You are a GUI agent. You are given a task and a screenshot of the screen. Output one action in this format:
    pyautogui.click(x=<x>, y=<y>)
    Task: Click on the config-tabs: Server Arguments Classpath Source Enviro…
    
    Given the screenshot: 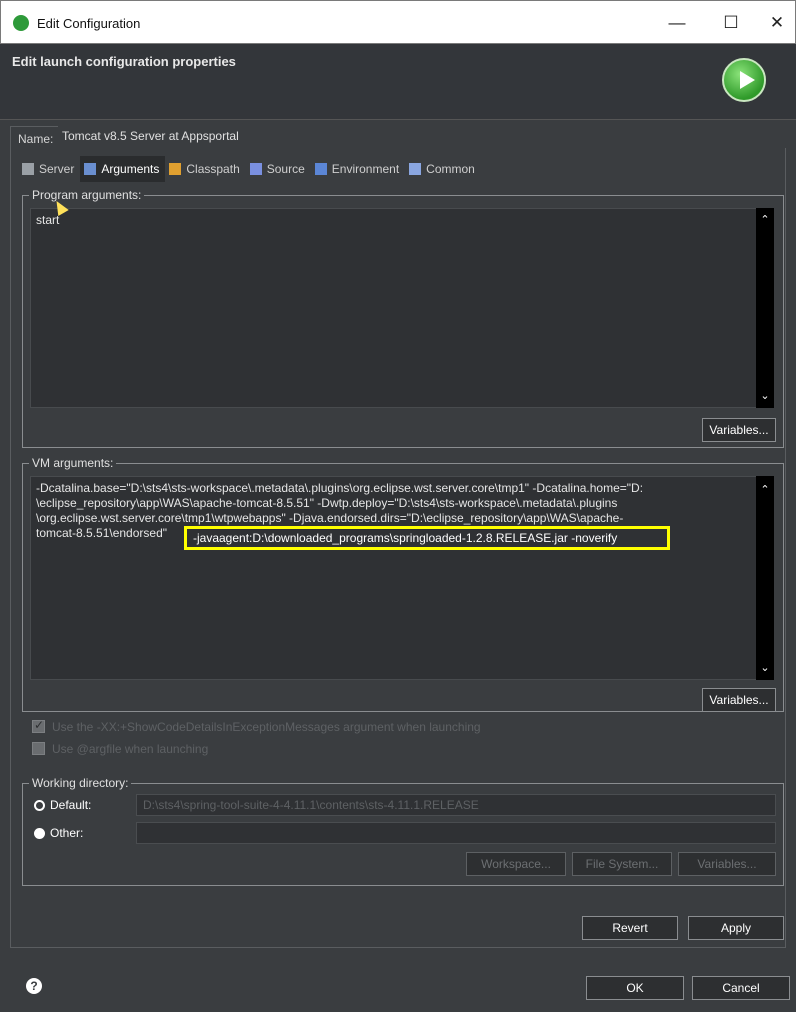 What is the action you would take?
    pyautogui.click(x=249, y=169)
    